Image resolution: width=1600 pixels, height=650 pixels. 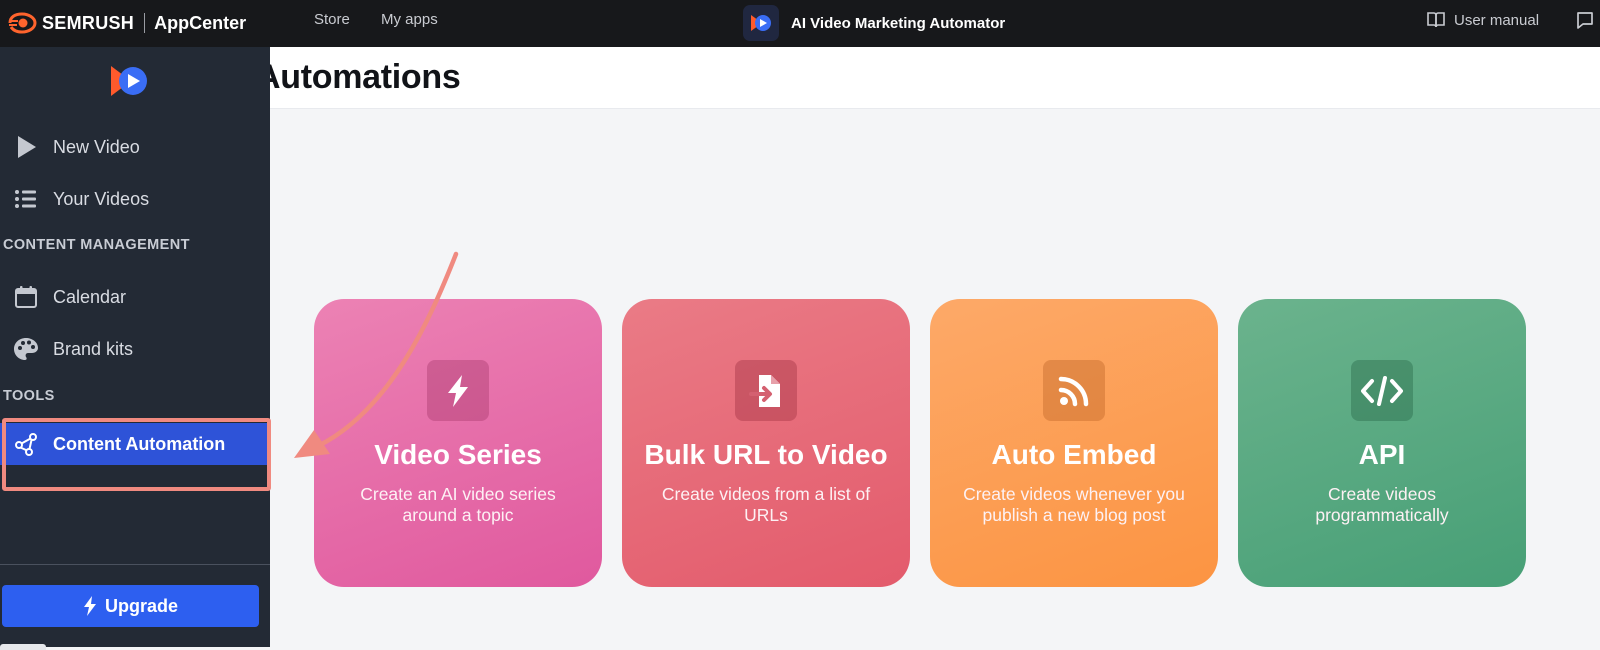 What do you see at coordinates (96, 245) in the screenshot?
I see `content-management-heading: CONTENT MANAGEMENT` at bounding box center [96, 245].